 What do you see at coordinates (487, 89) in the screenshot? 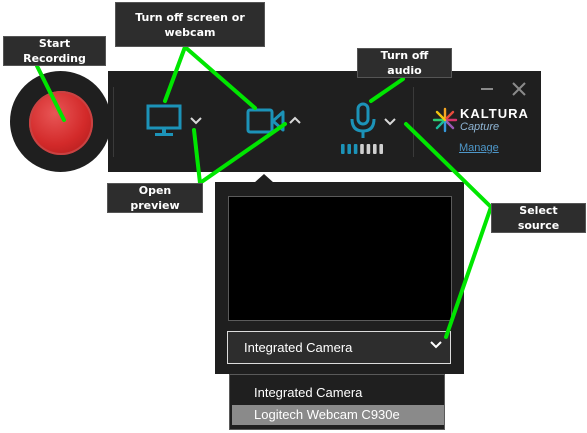
I see `minimize-icon` at bounding box center [487, 89].